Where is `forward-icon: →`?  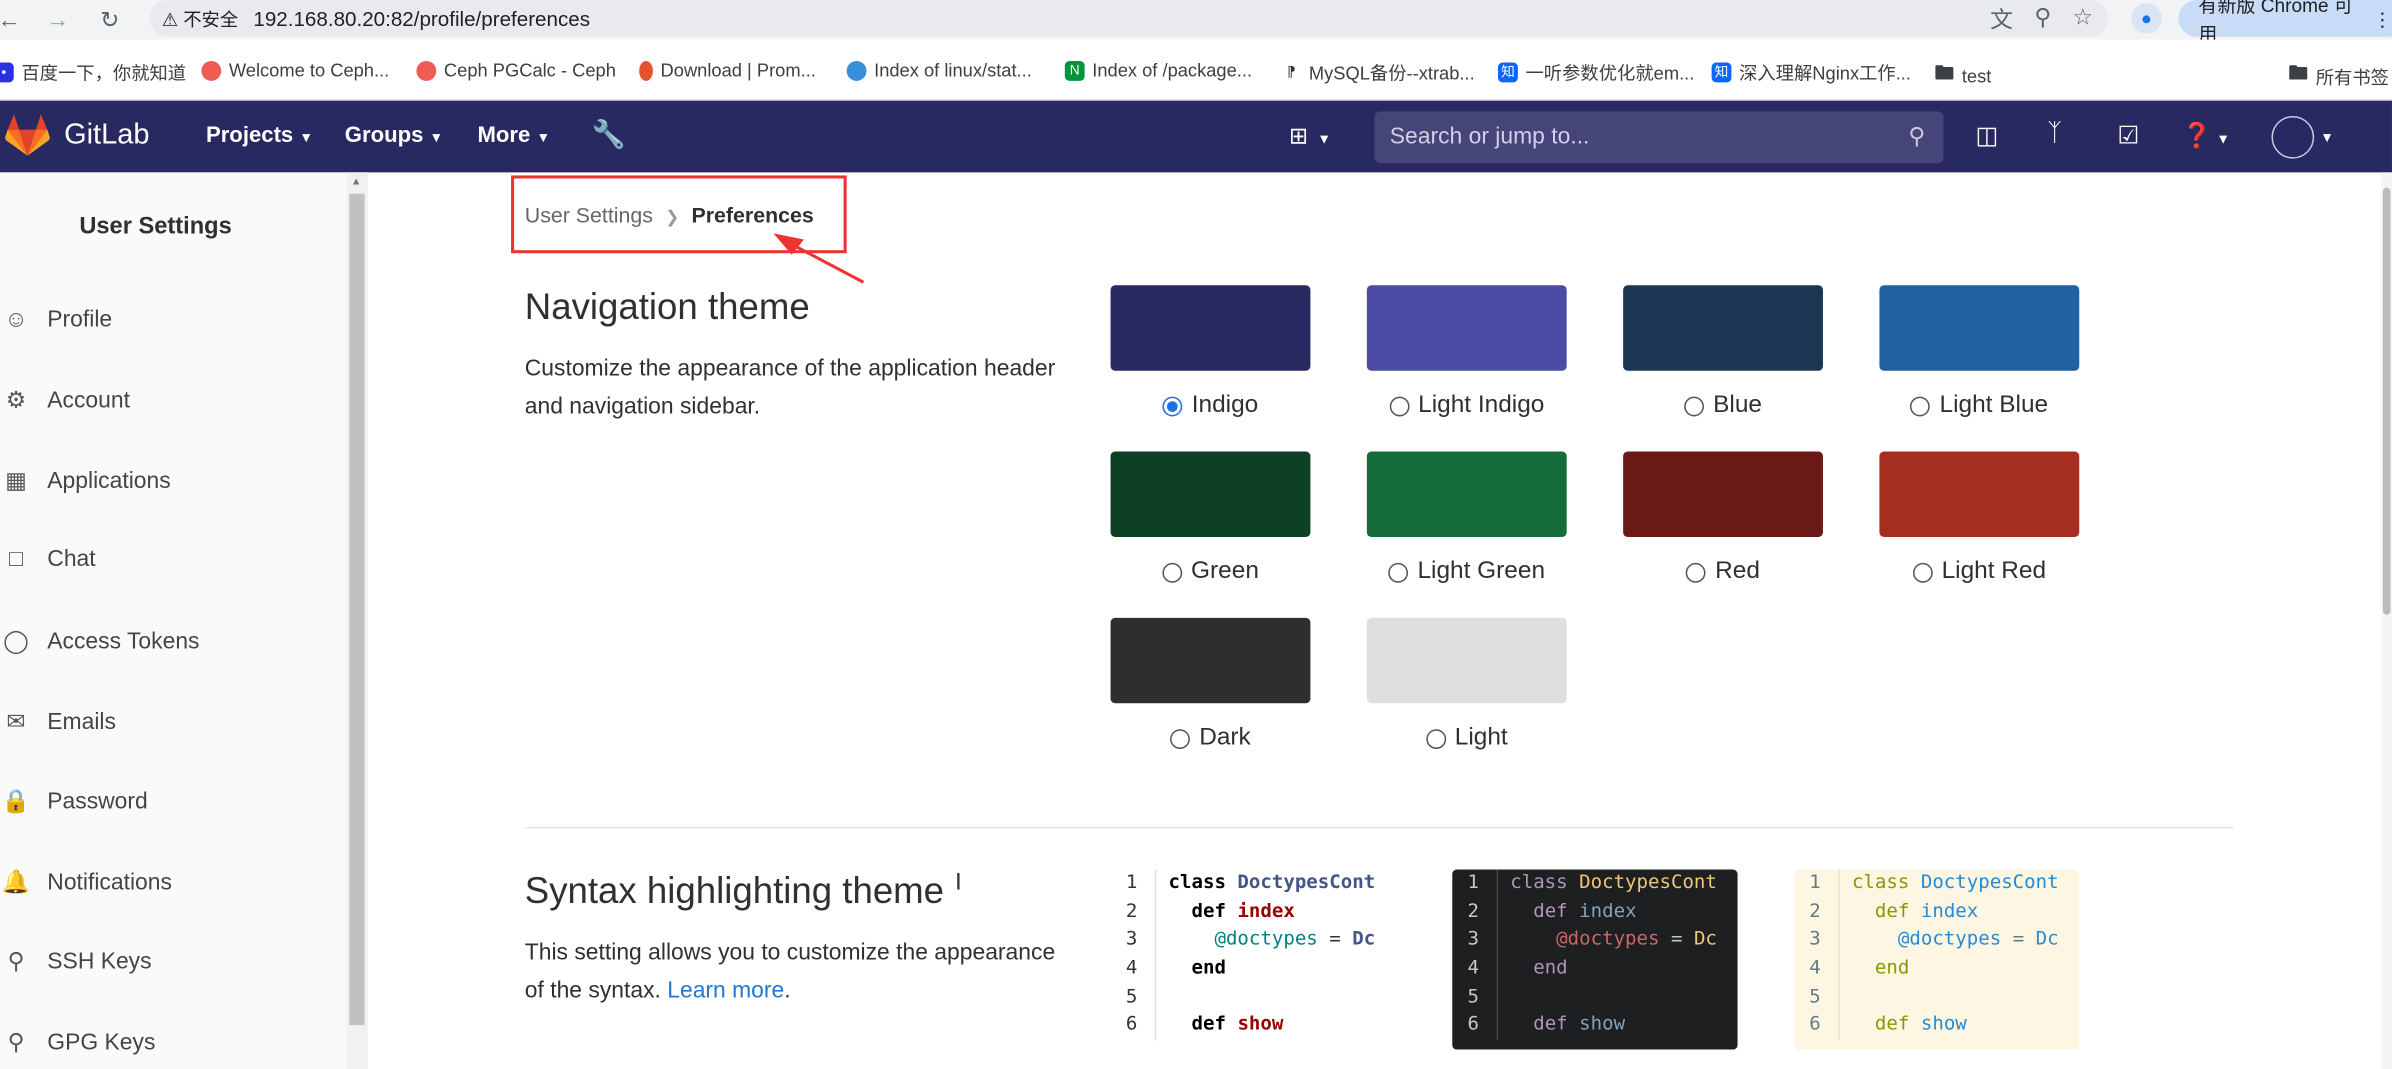 forward-icon: → is located at coordinates (58, 20).